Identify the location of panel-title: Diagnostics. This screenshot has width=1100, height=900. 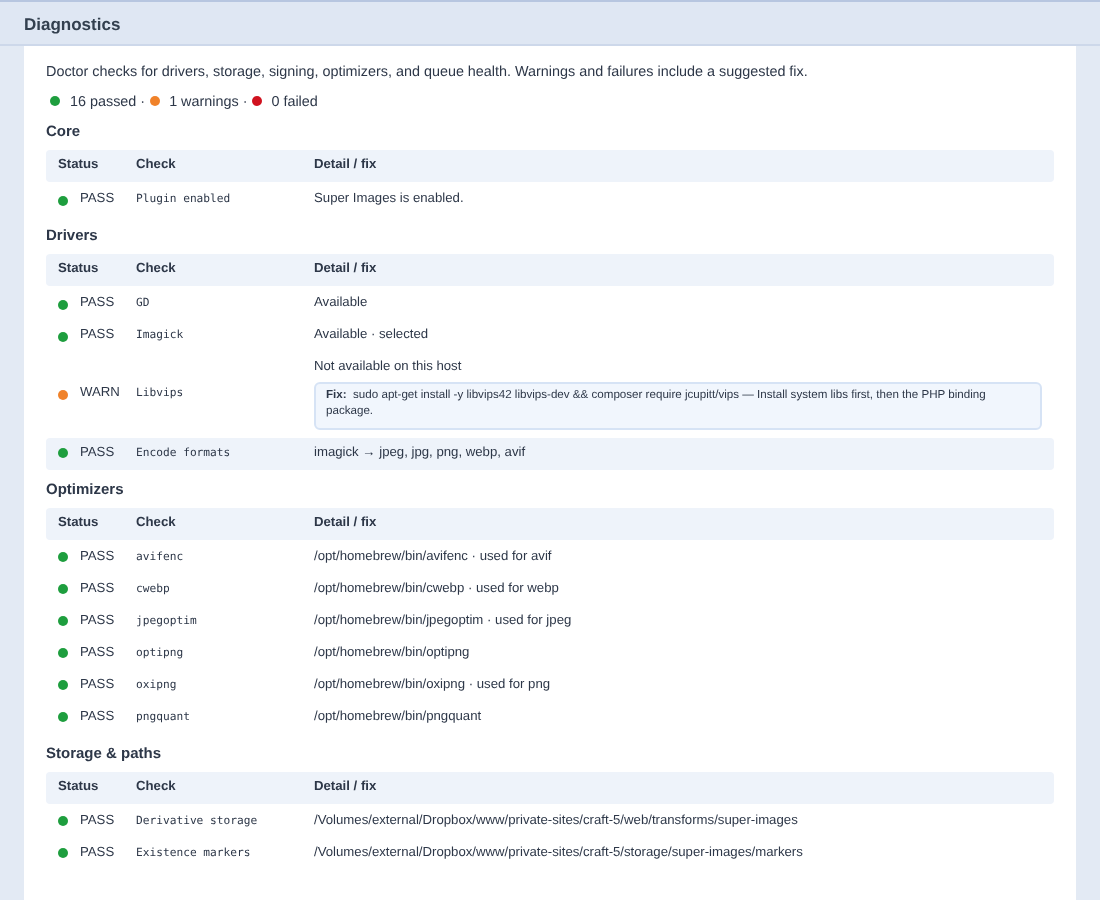
(72, 23).